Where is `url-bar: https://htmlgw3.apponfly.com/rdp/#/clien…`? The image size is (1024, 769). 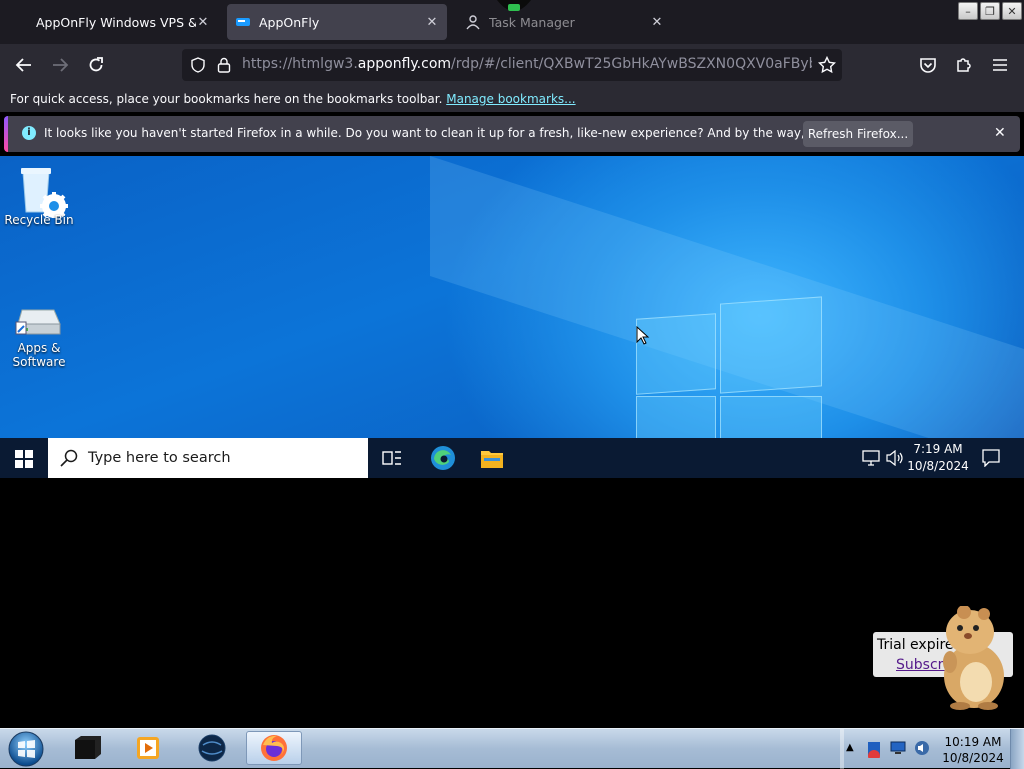
url-bar: https://htmlgw3.apponfly.com/rdp/#/clien… is located at coordinates (512, 65).